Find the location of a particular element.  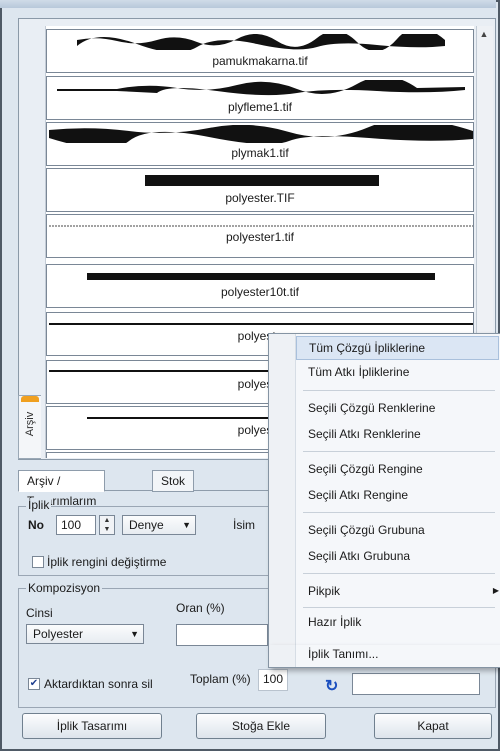

yarn-name: polyester.TIF is located at coordinates (260, 198).